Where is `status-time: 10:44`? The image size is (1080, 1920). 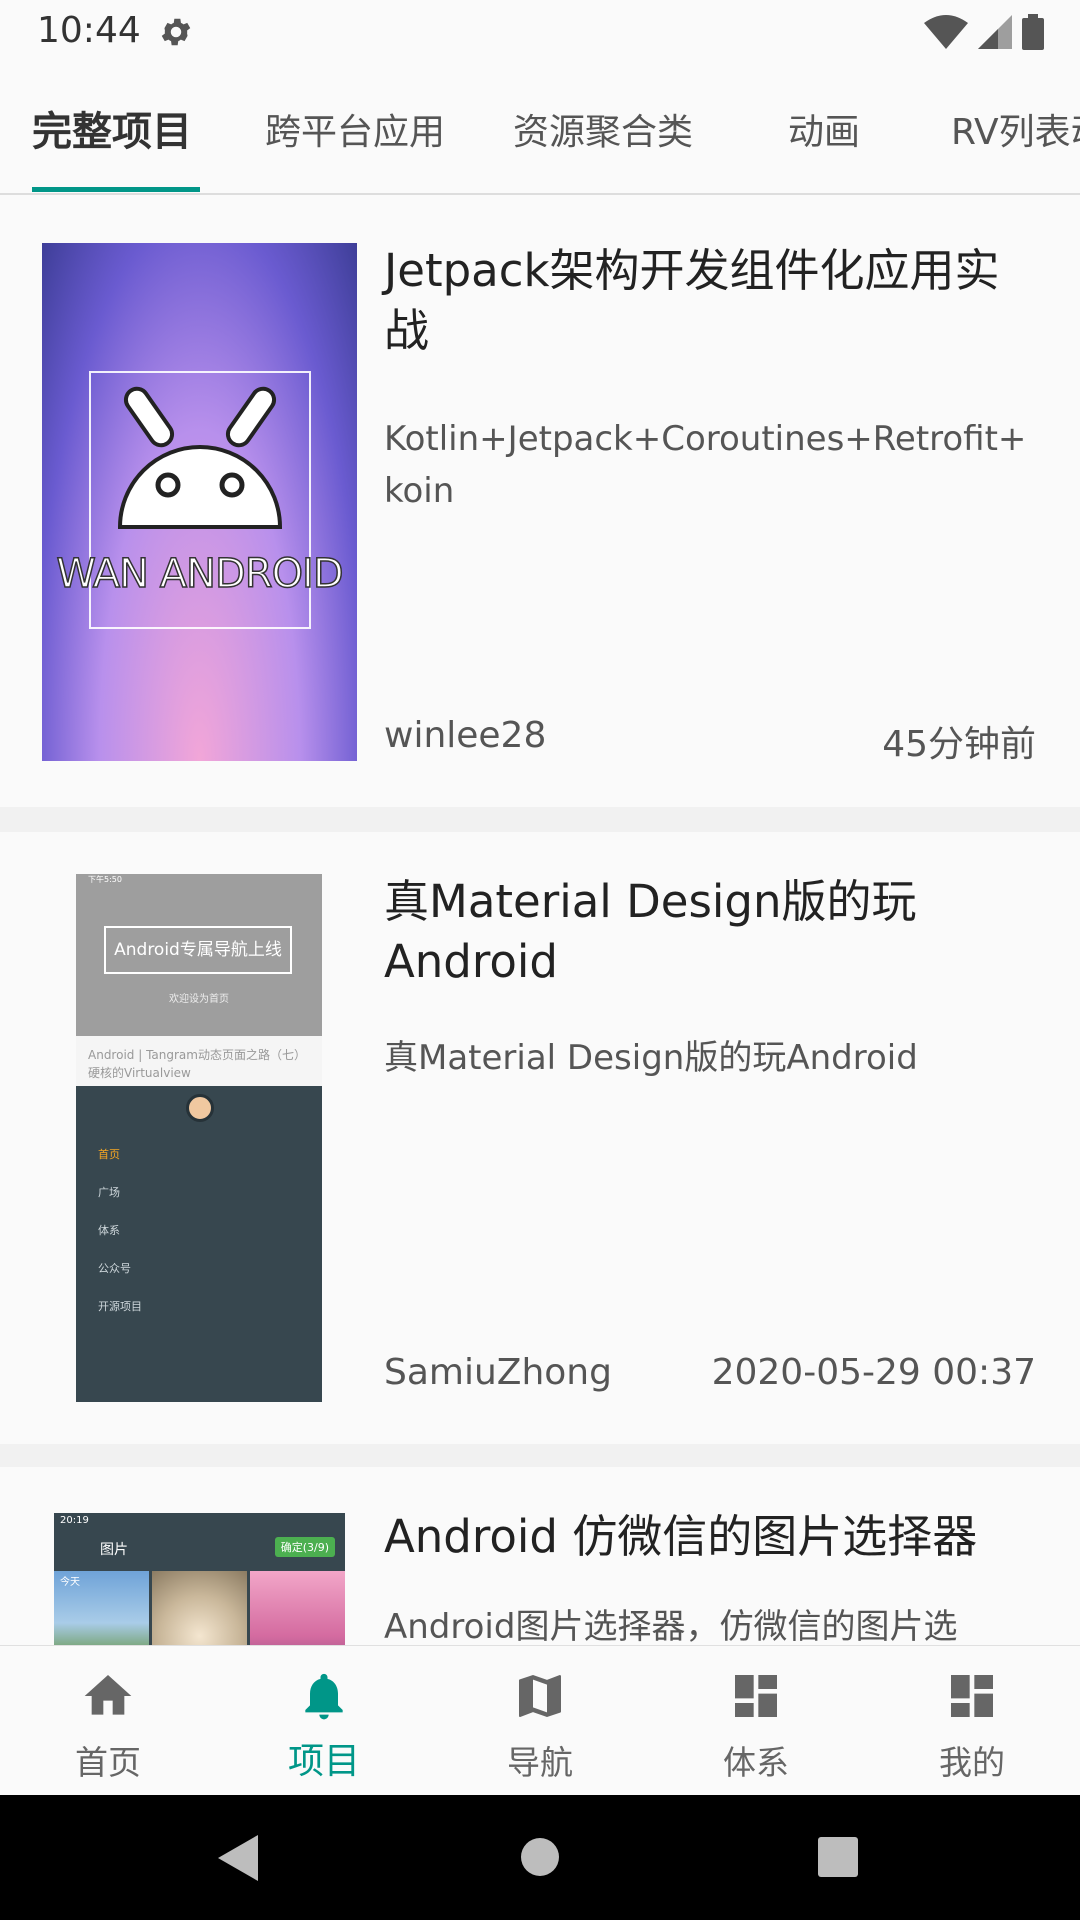
status-time: 10:44 is located at coordinates (89, 30).